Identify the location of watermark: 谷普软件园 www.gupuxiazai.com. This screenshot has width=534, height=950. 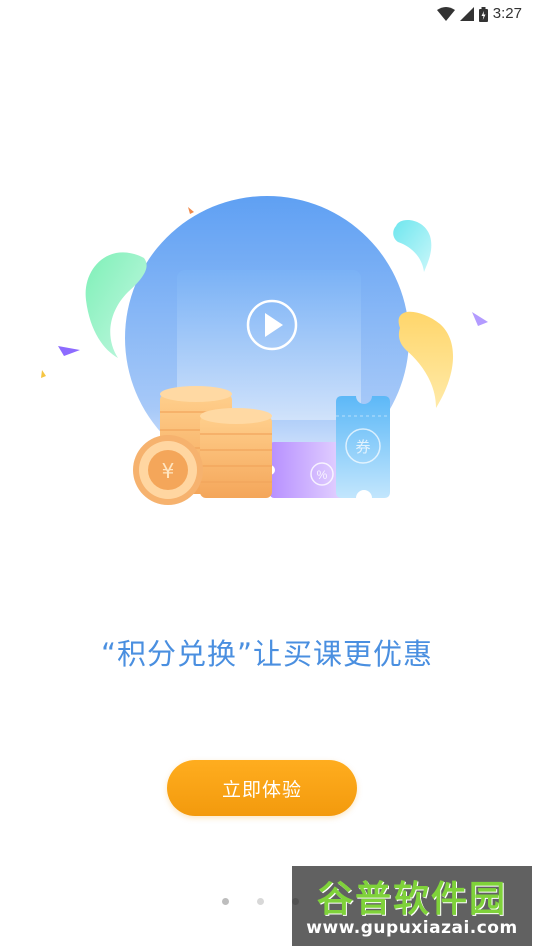
(412, 906).